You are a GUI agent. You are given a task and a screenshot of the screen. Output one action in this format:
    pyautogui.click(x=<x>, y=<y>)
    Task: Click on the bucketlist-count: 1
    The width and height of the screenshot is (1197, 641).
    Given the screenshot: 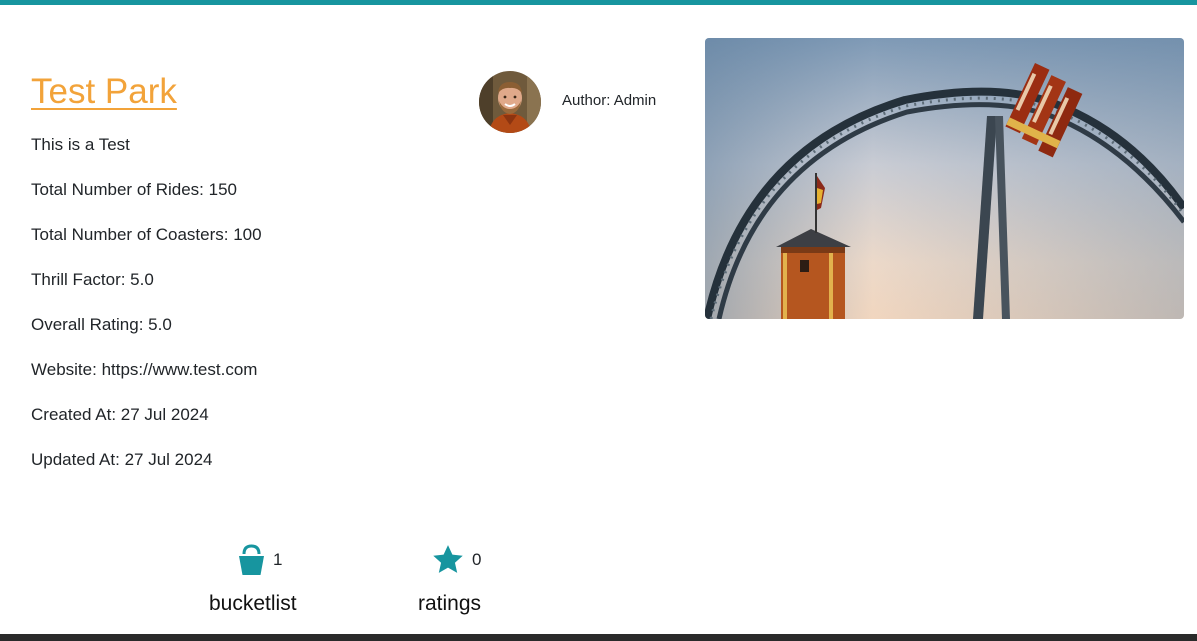 What is the action you would take?
    pyautogui.click(x=278, y=559)
    